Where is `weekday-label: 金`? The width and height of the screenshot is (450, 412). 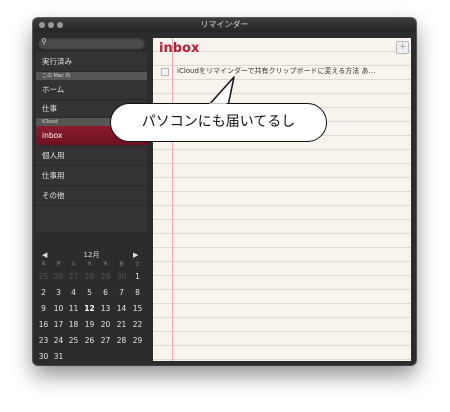
weekday-label: 金 is located at coordinates (121, 264).